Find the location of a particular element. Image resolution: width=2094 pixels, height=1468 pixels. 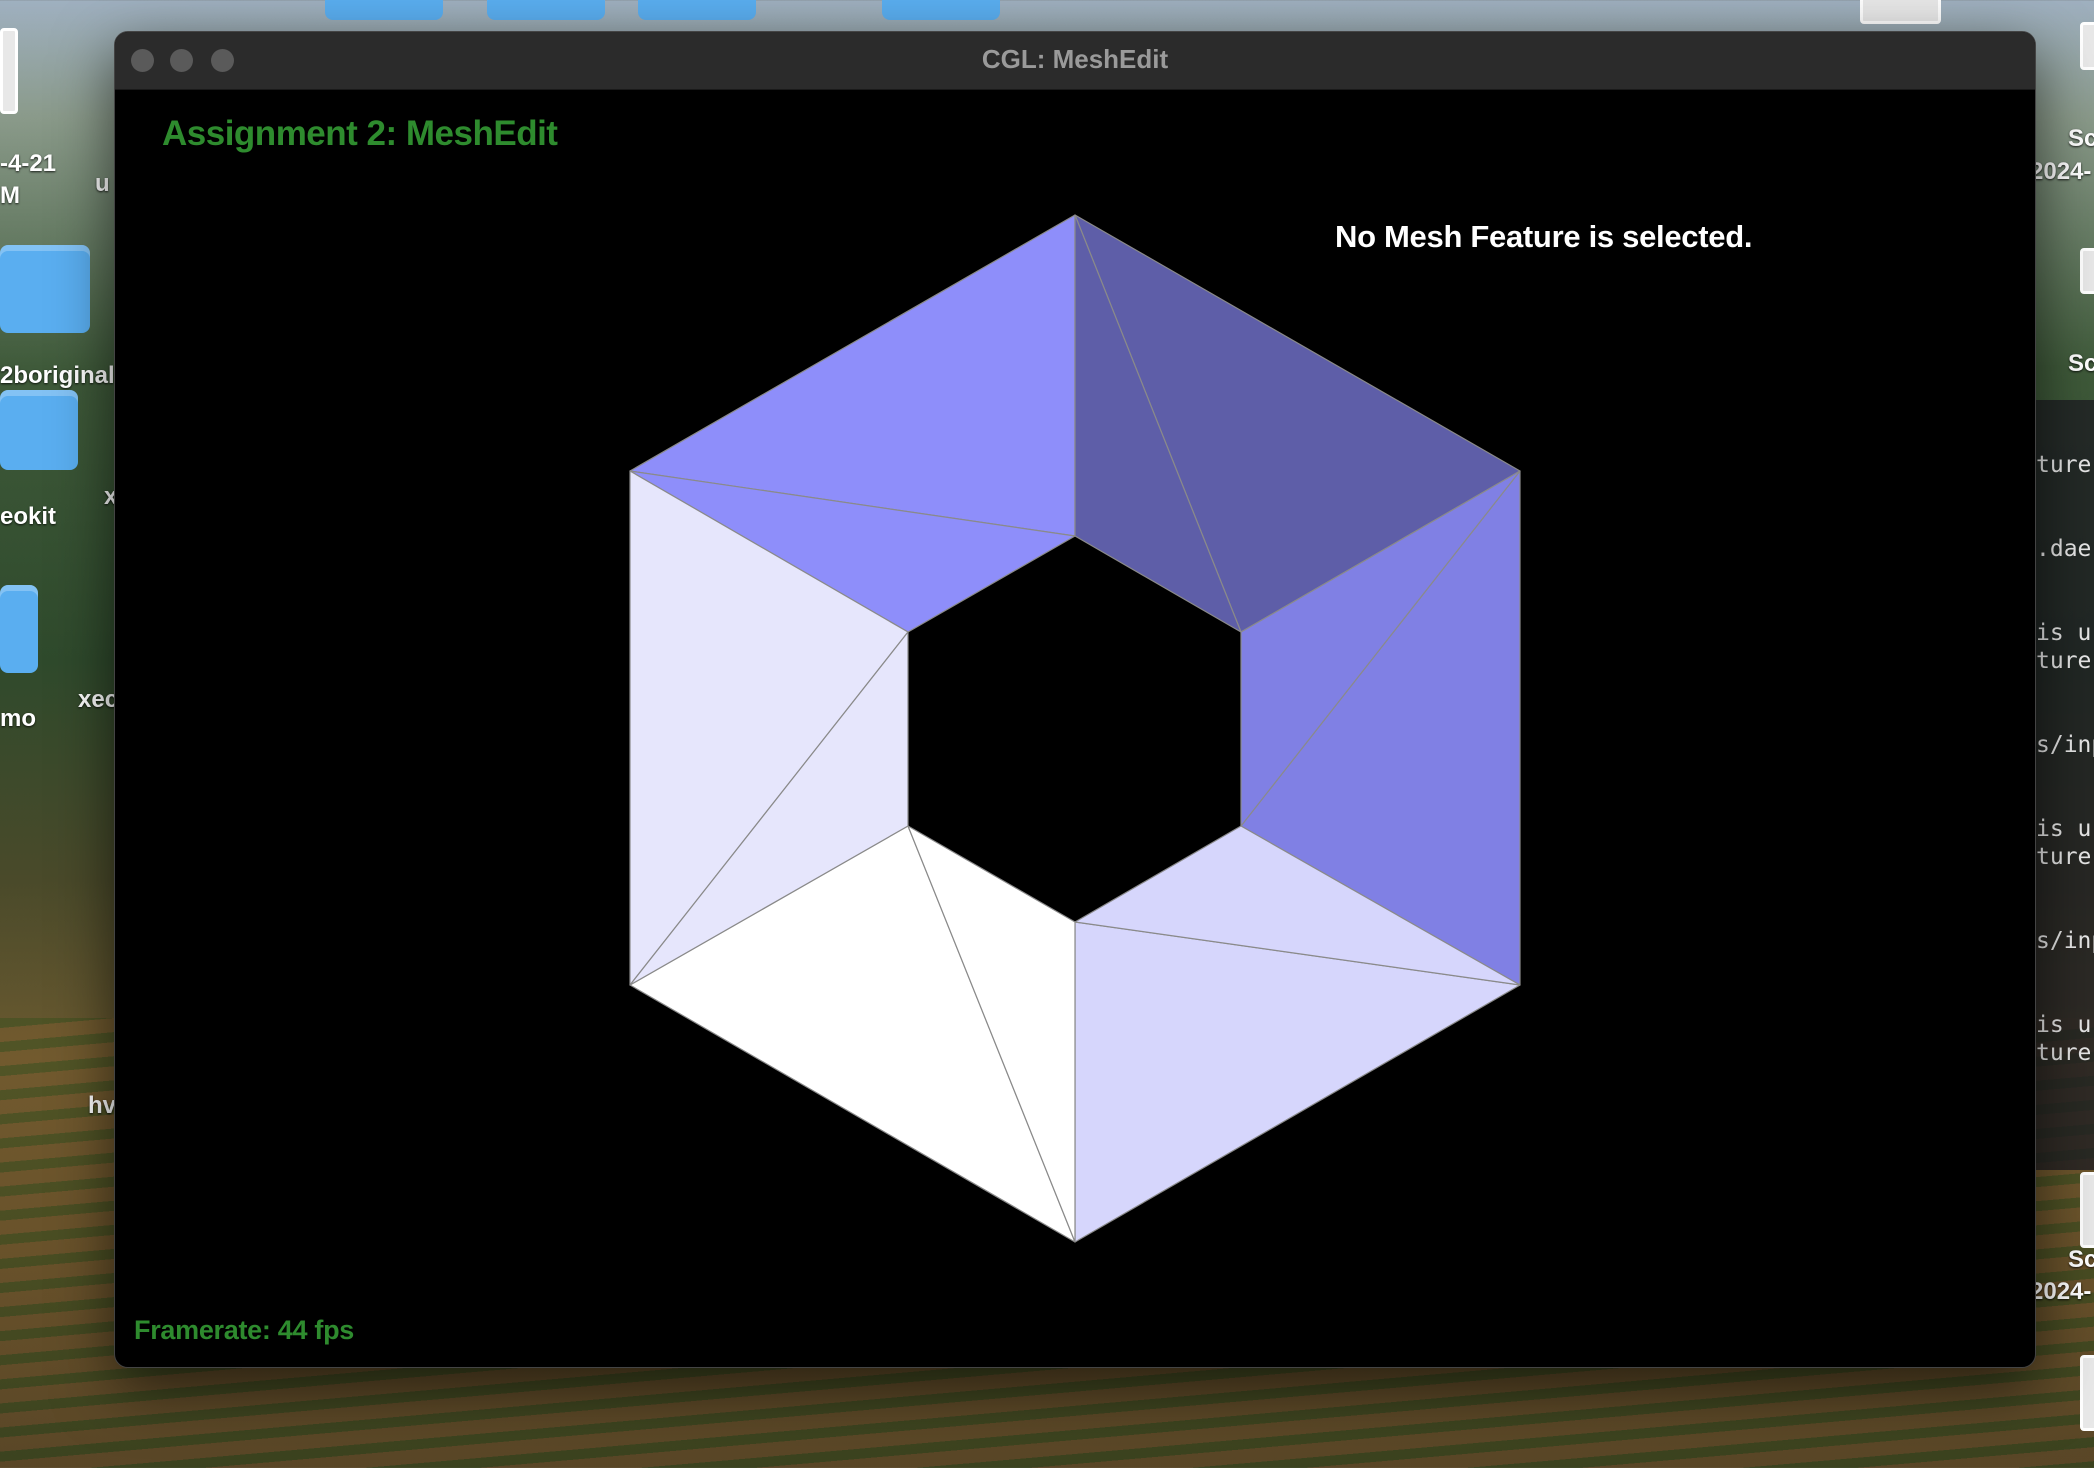

selection-status: No Mesh Feature is selected. is located at coordinates (1544, 236).